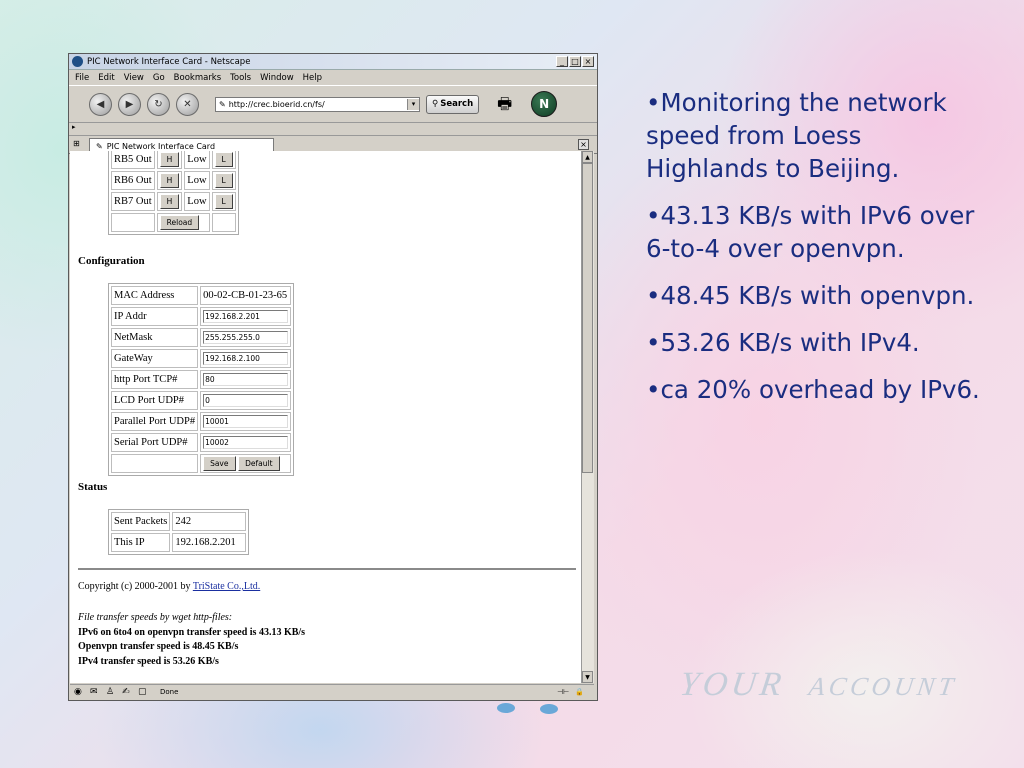 The image size is (1024, 768). I want to click on reload-button: Reload, so click(179, 222).